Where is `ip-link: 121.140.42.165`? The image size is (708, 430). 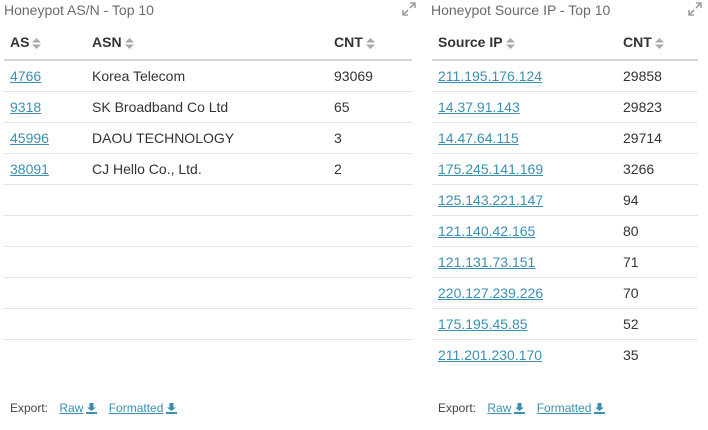 ip-link: 121.140.42.165 is located at coordinates (486, 231).